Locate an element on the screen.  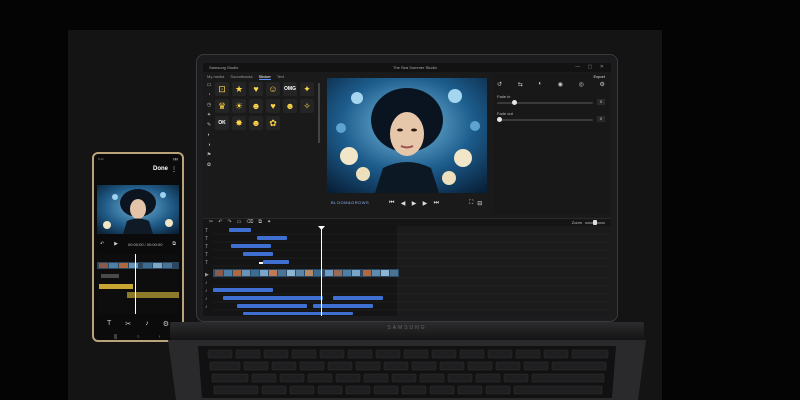
sticker-item: OMG is located at coordinates (290, 89).